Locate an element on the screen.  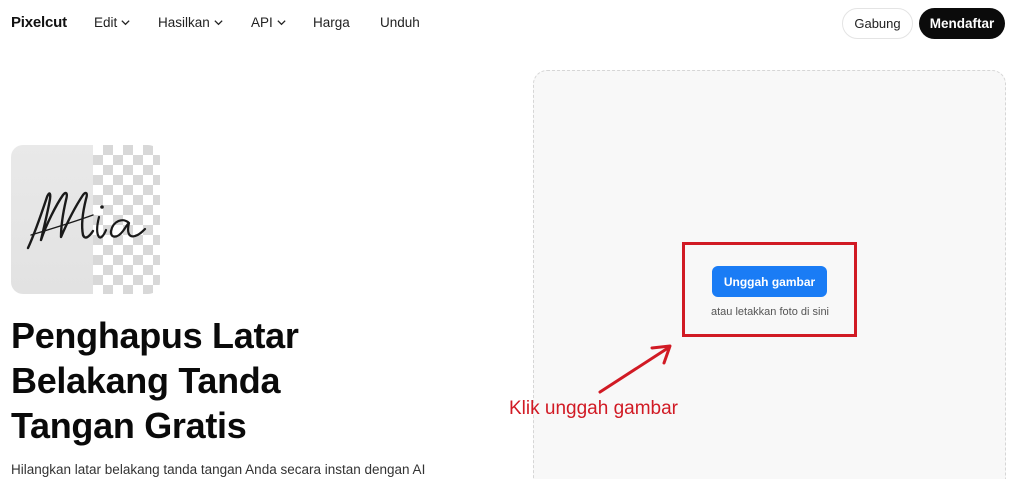
nav-item-label: Harga is located at coordinates (331, 22).